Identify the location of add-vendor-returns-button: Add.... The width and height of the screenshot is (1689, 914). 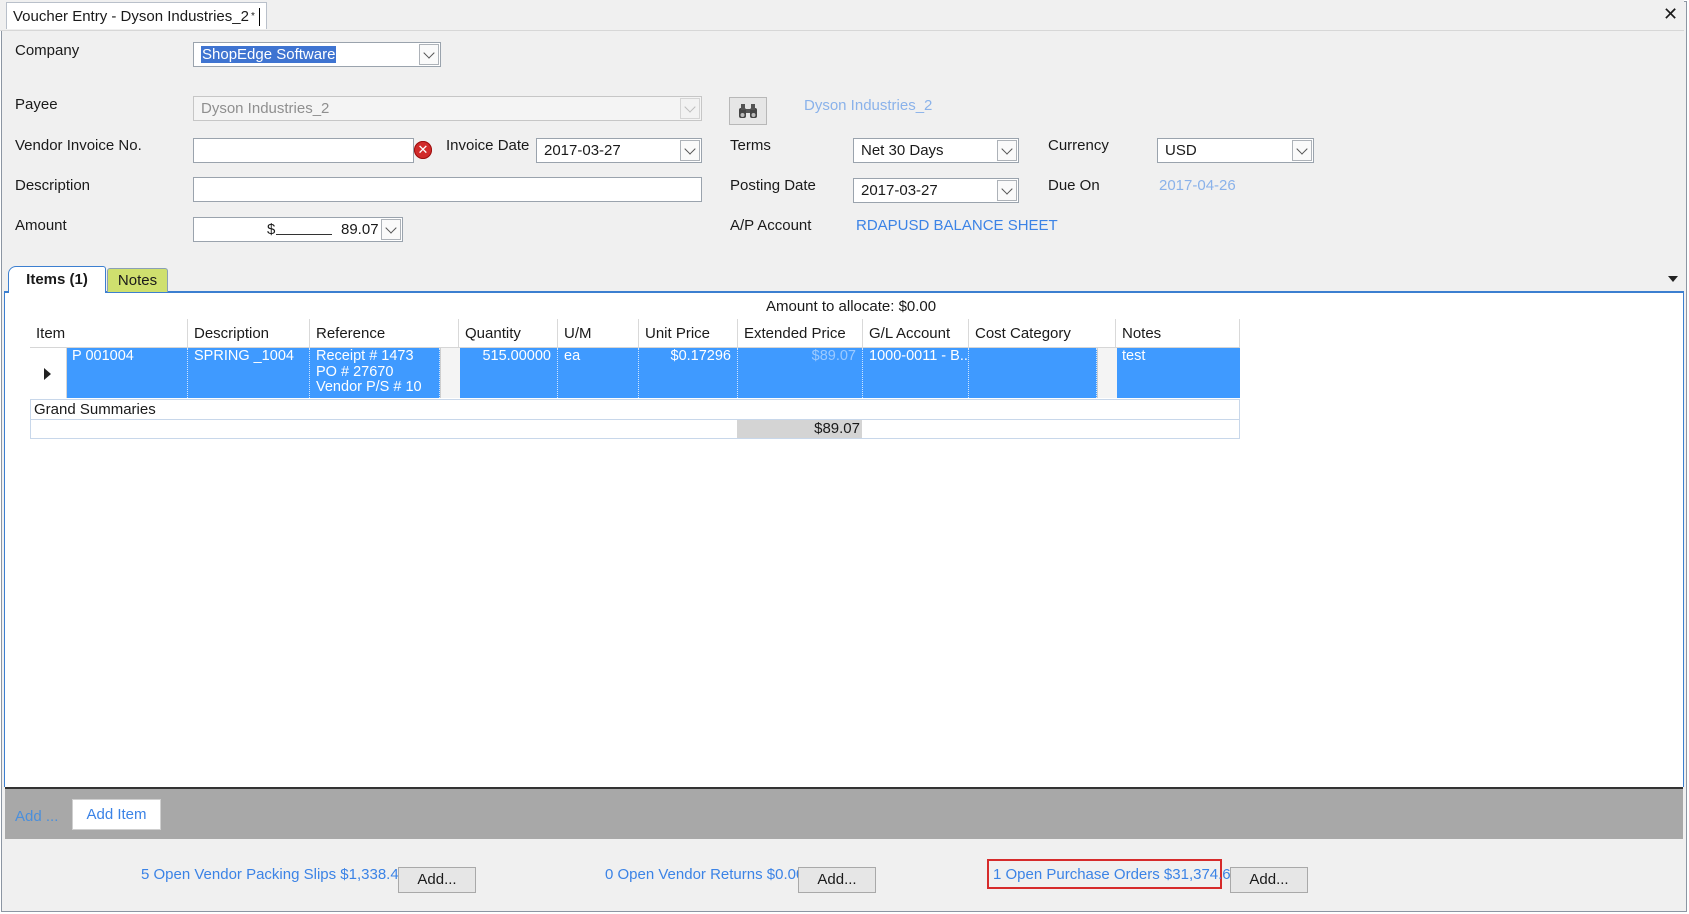
(837, 880).